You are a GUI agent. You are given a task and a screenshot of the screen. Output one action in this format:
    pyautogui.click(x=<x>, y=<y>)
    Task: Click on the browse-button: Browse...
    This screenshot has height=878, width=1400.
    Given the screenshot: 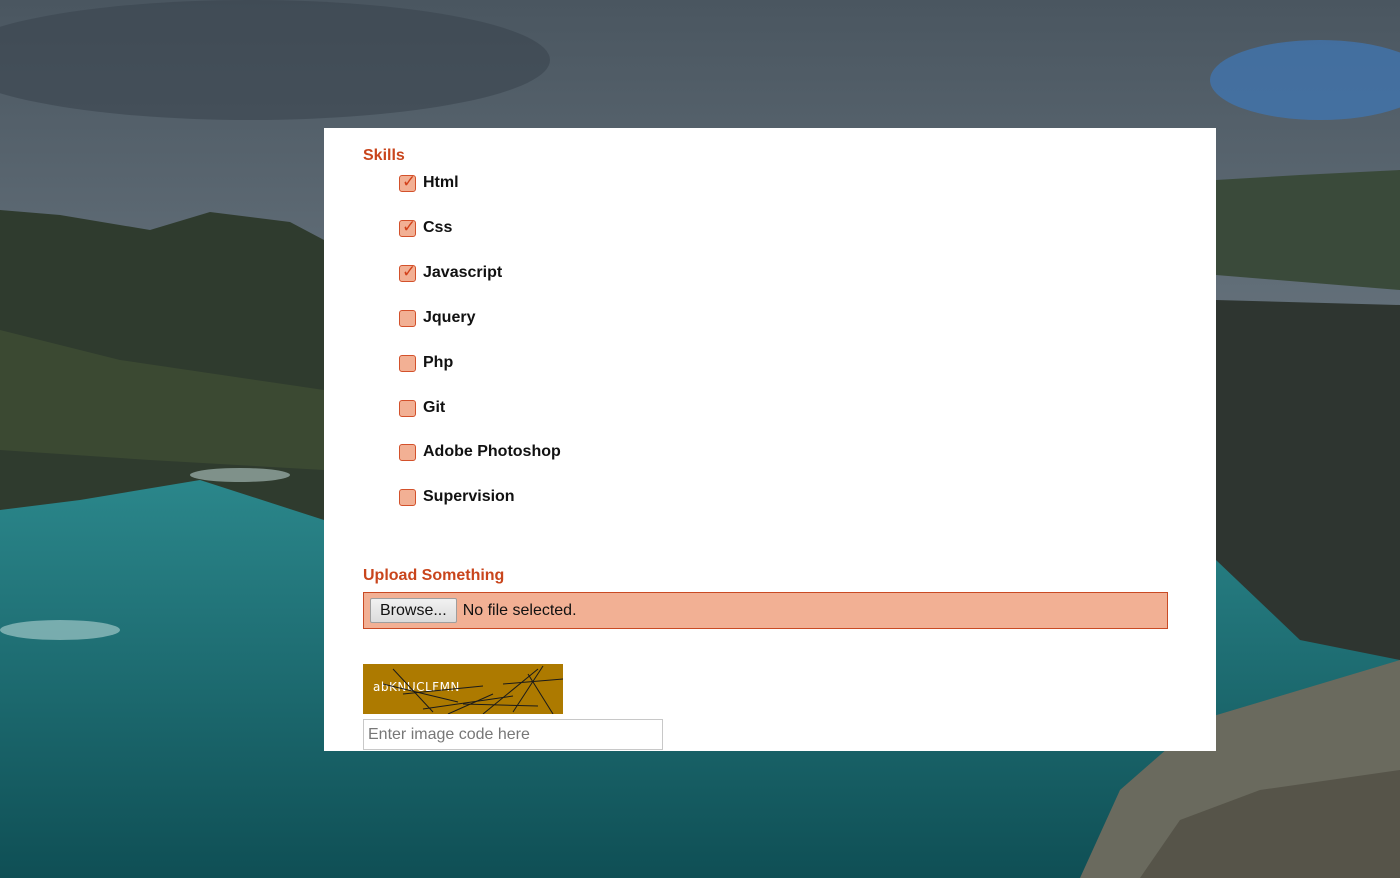 What is the action you would take?
    pyautogui.click(x=413, y=610)
    